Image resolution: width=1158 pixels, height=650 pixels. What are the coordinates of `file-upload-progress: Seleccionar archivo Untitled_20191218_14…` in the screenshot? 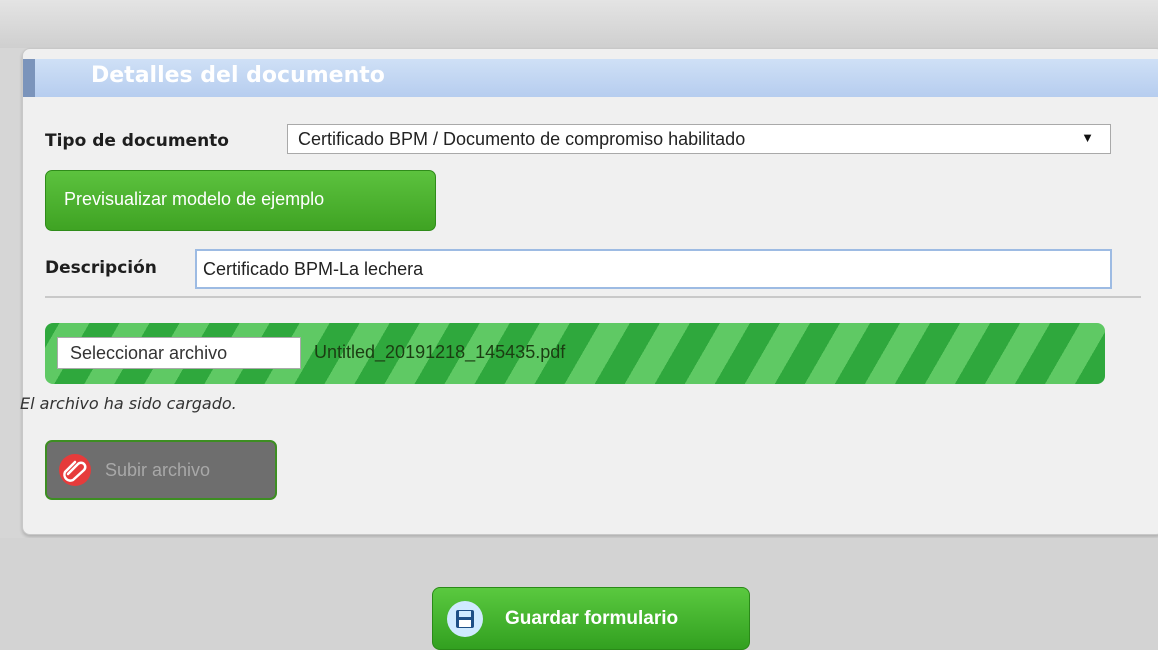 It's located at (575, 353).